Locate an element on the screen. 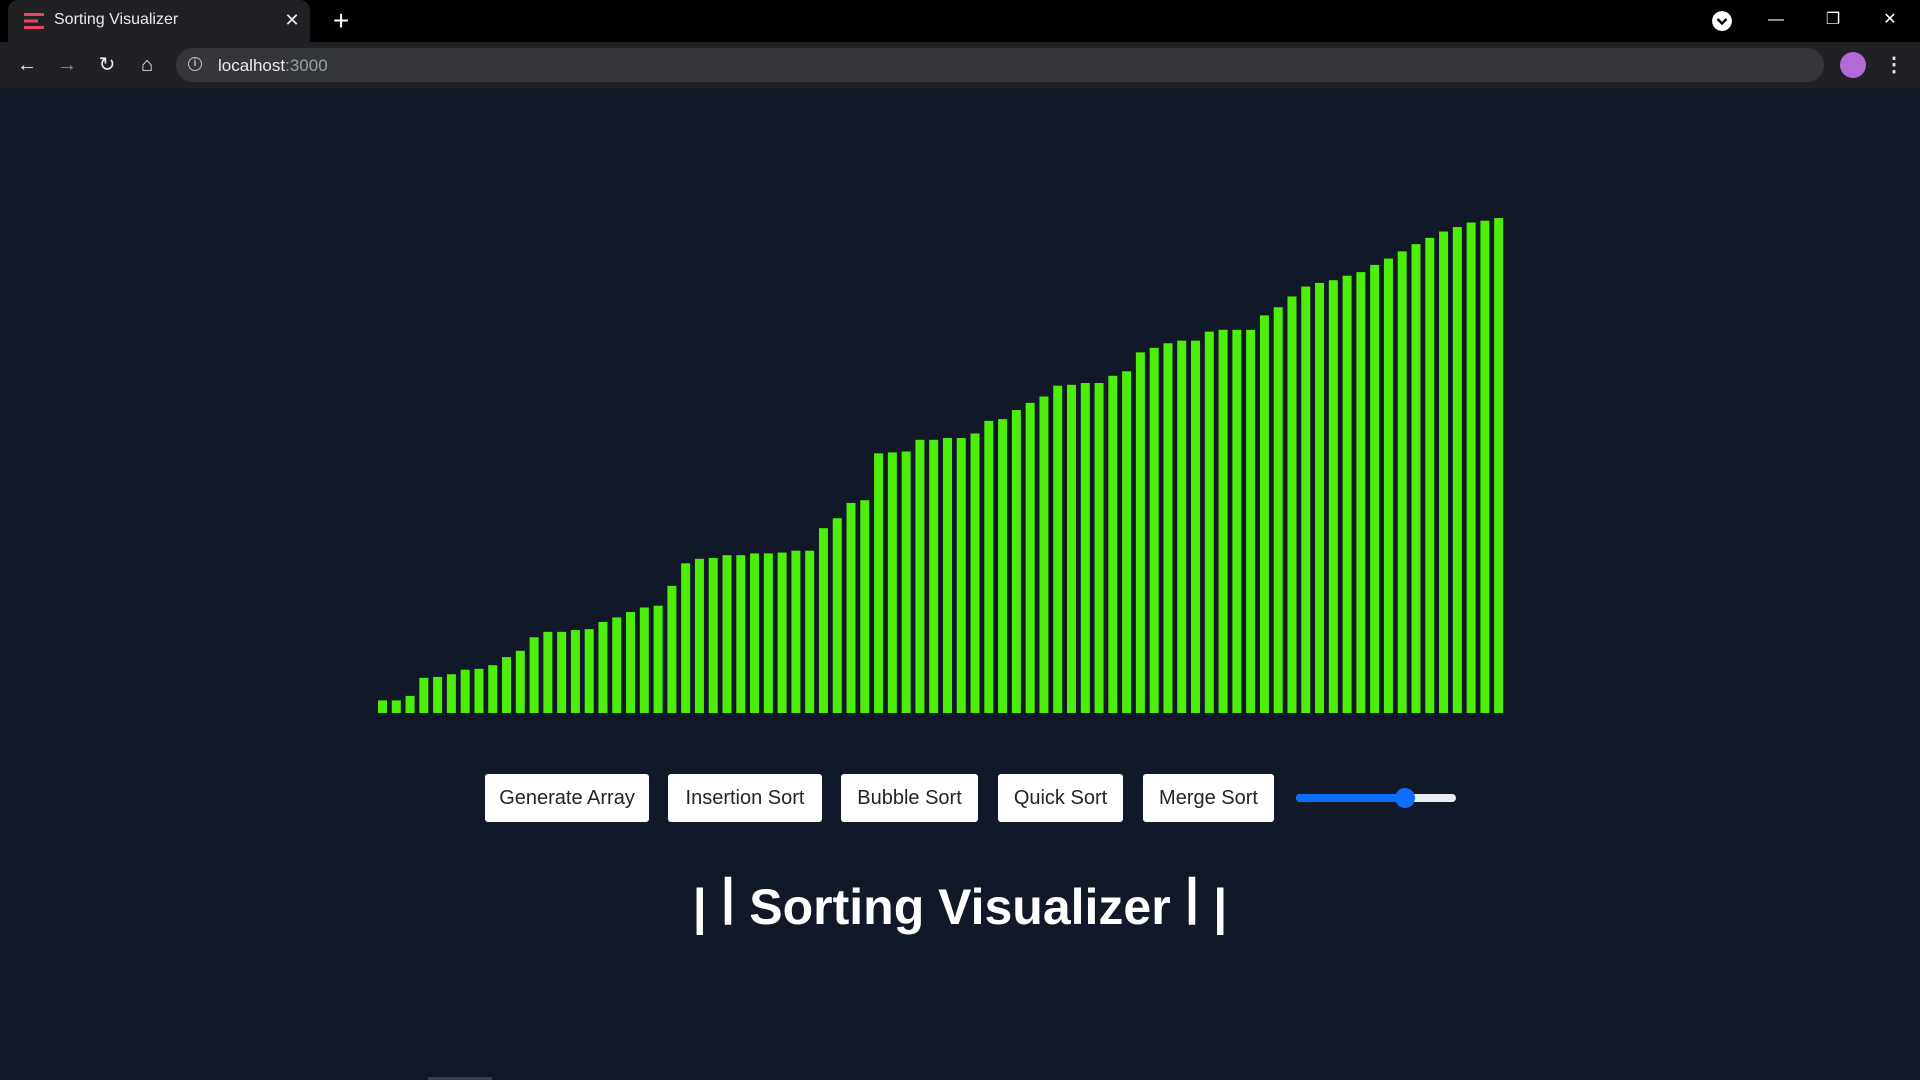 Image resolution: width=1920 pixels, height=1080 pixels. close-tab-icon: ✕ is located at coordinates (292, 20).